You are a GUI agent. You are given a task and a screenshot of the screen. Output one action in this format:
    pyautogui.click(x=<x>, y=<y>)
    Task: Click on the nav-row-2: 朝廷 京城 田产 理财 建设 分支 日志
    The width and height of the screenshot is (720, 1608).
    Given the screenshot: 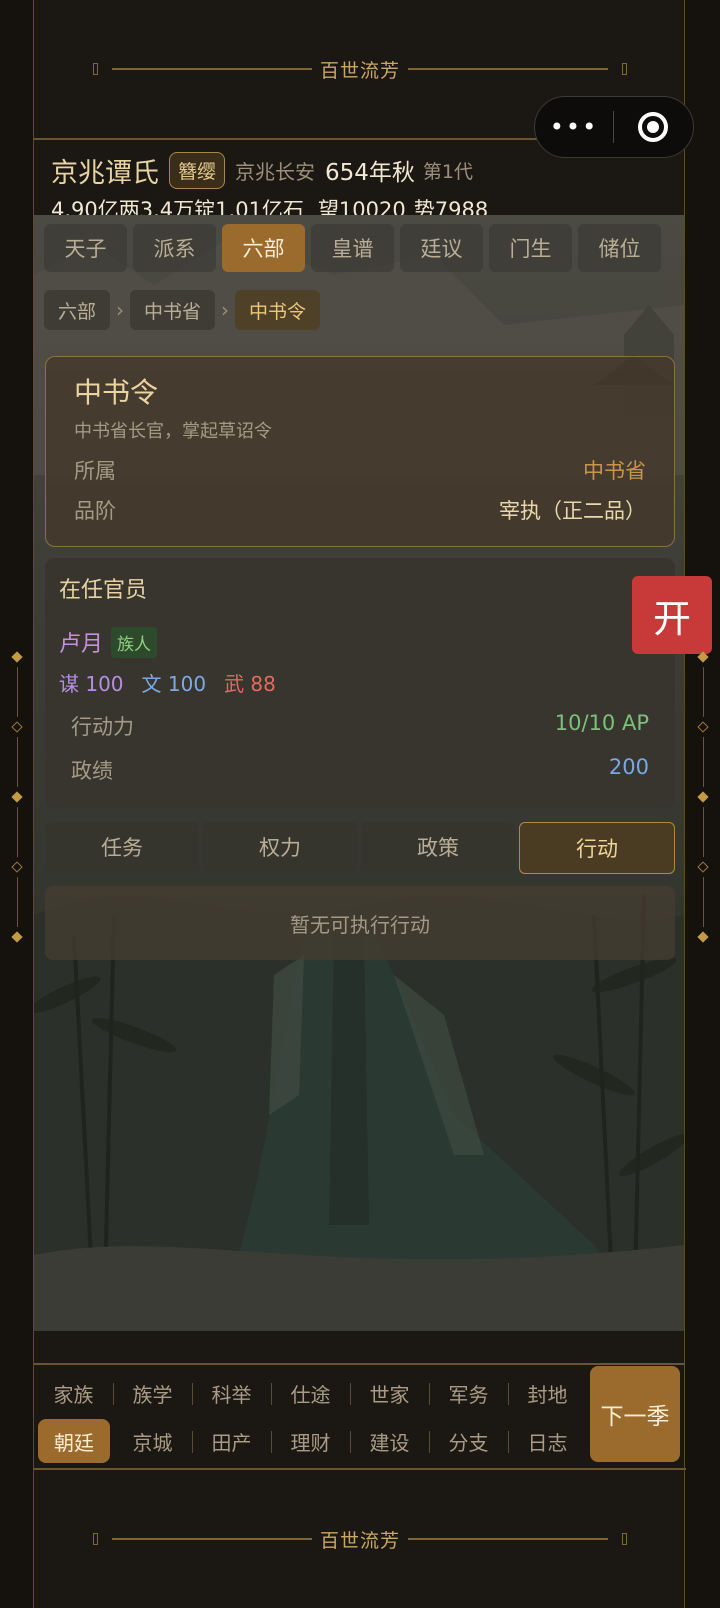 What is the action you would take?
    pyautogui.click(x=310, y=1441)
    